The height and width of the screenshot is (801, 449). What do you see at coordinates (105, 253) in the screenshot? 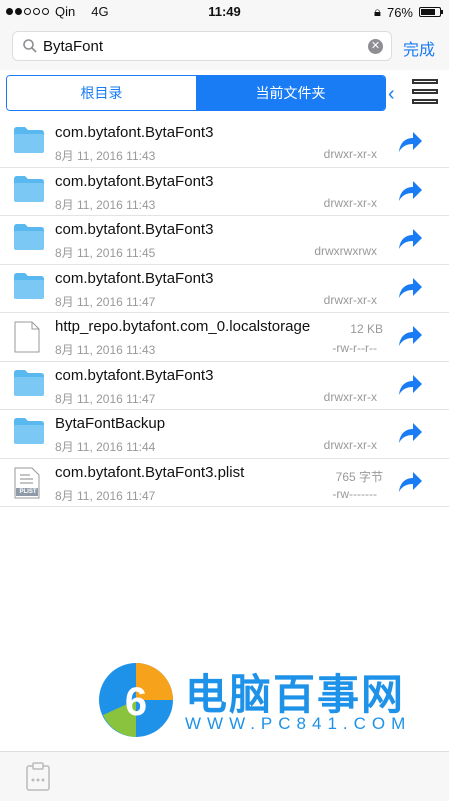
I see `file-date: 8月 11, 2016 11:45` at bounding box center [105, 253].